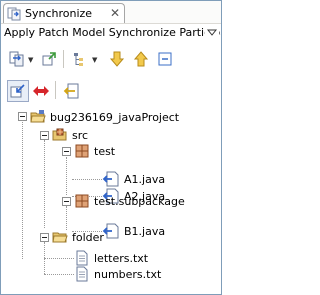  Describe the element at coordinates (38, 116) in the screenshot. I see `project-folder-icon` at that location.